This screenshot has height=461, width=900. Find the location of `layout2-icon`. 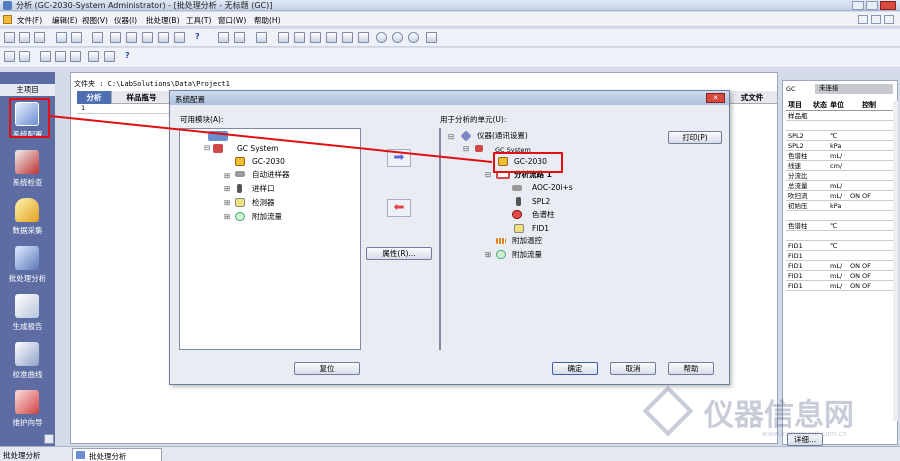

layout2-icon is located at coordinates (131, 37).